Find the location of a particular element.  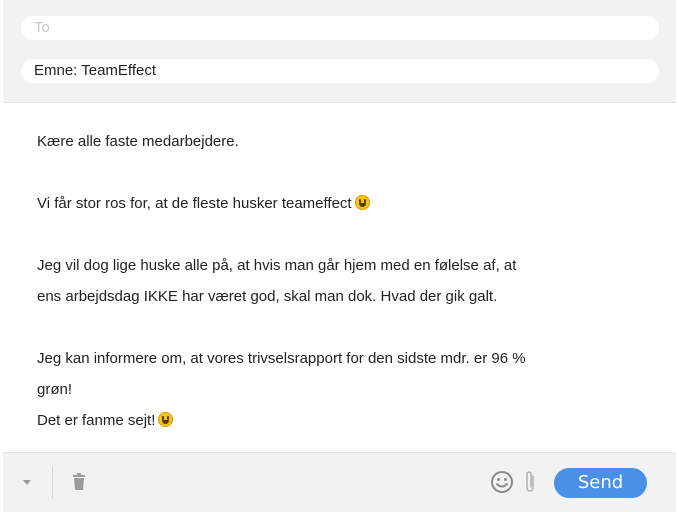

trash-icon is located at coordinates (79, 482).